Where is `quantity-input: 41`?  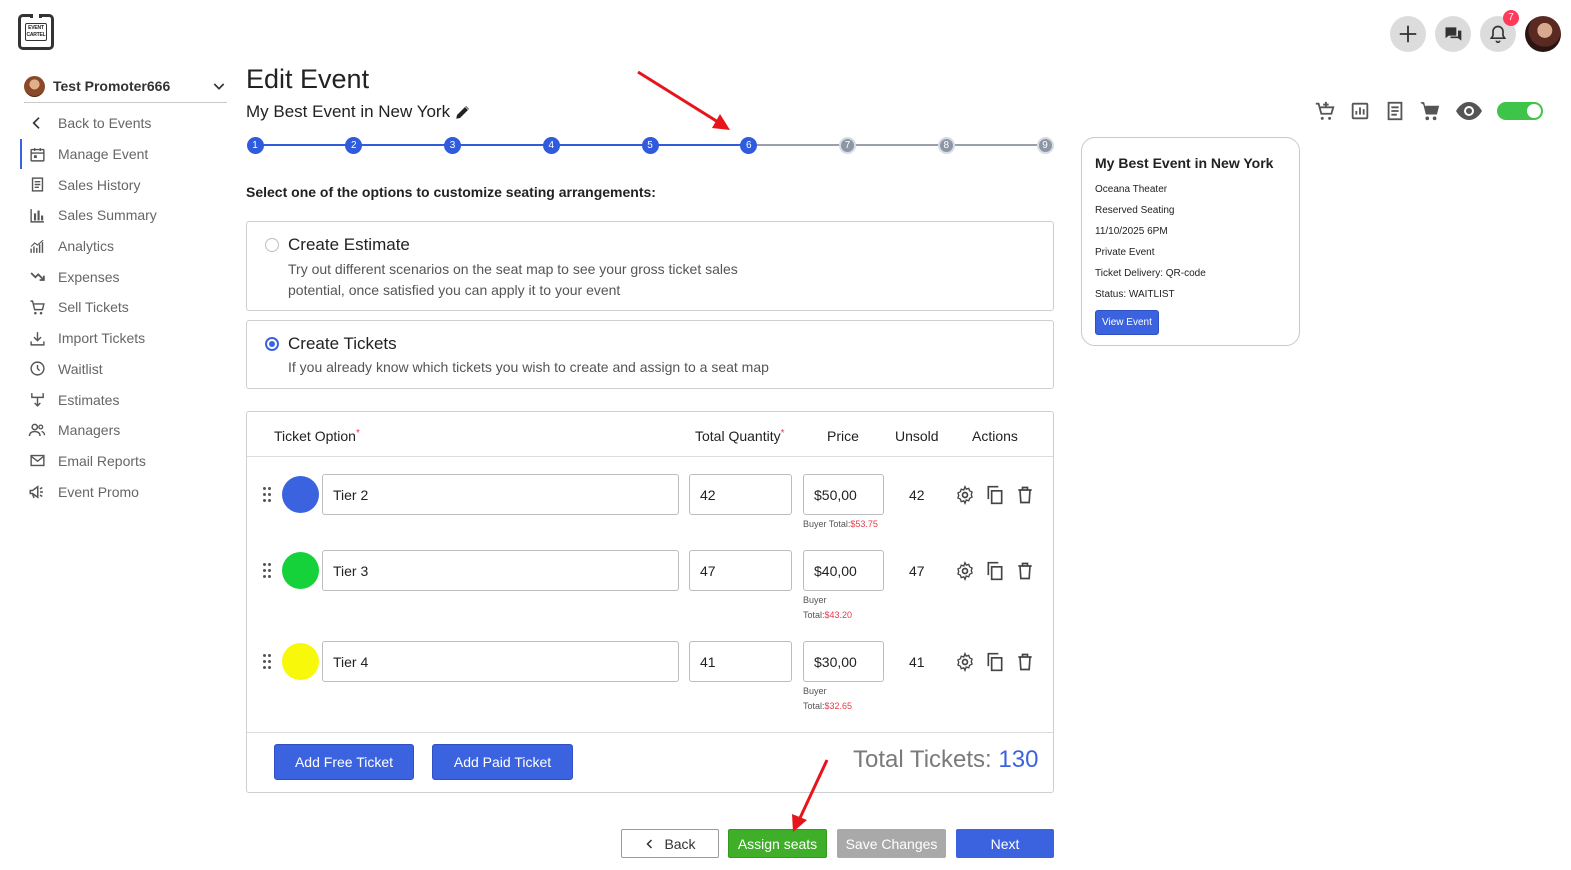 quantity-input: 41 is located at coordinates (740, 661).